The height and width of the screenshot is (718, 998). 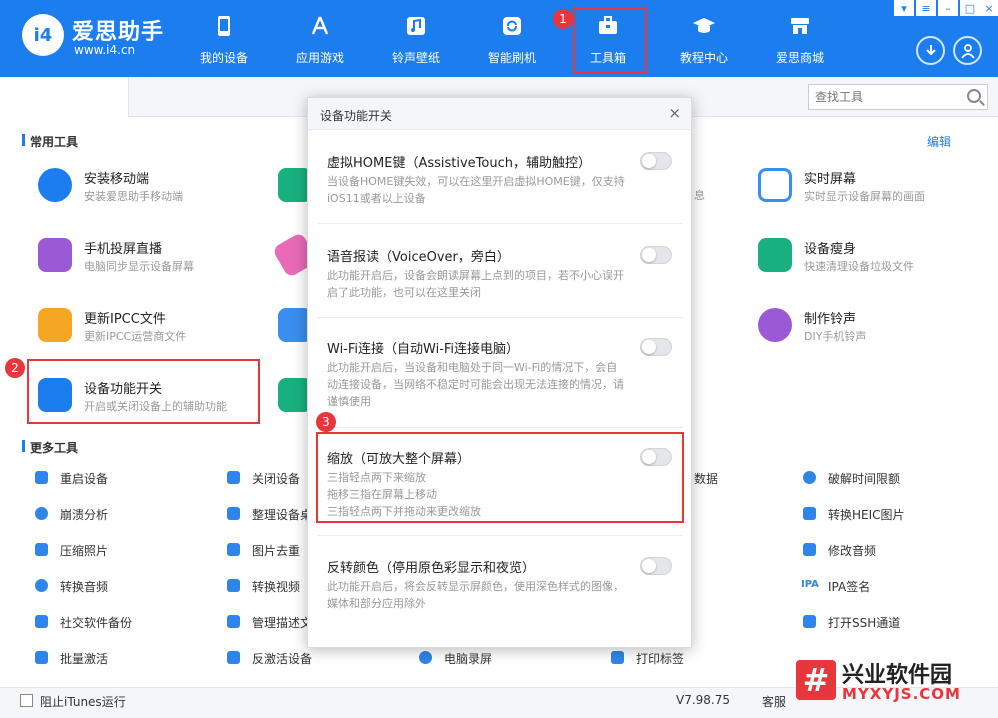 I want to click on tool-name: 制作铃声, so click(x=830, y=319).